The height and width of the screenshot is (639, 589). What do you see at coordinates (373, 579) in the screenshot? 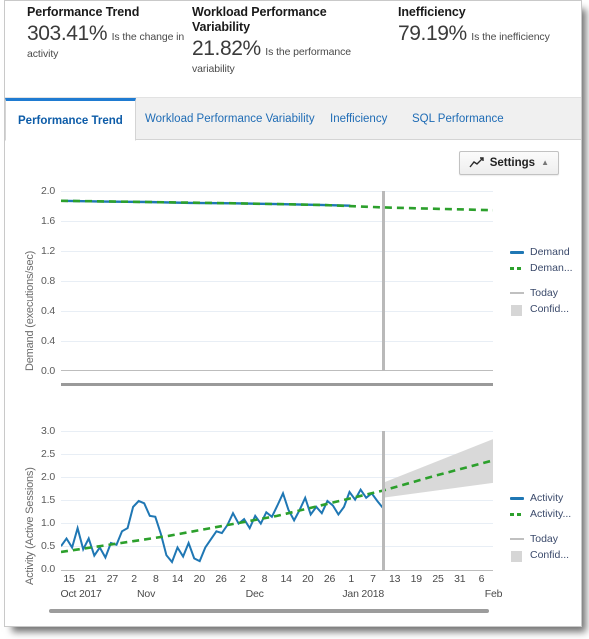
I see `x-tick-label: 7` at bounding box center [373, 579].